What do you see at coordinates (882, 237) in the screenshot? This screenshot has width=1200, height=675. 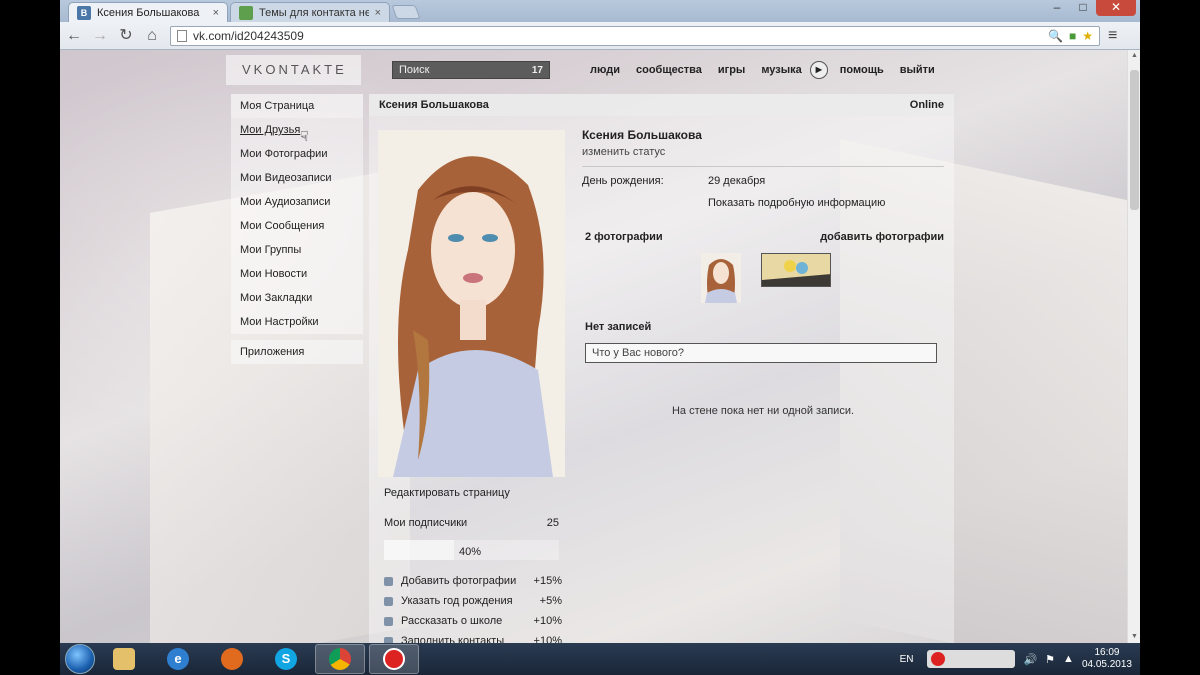 I see `add-photos-link: добавить фотографии` at bounding box center [882, 237].